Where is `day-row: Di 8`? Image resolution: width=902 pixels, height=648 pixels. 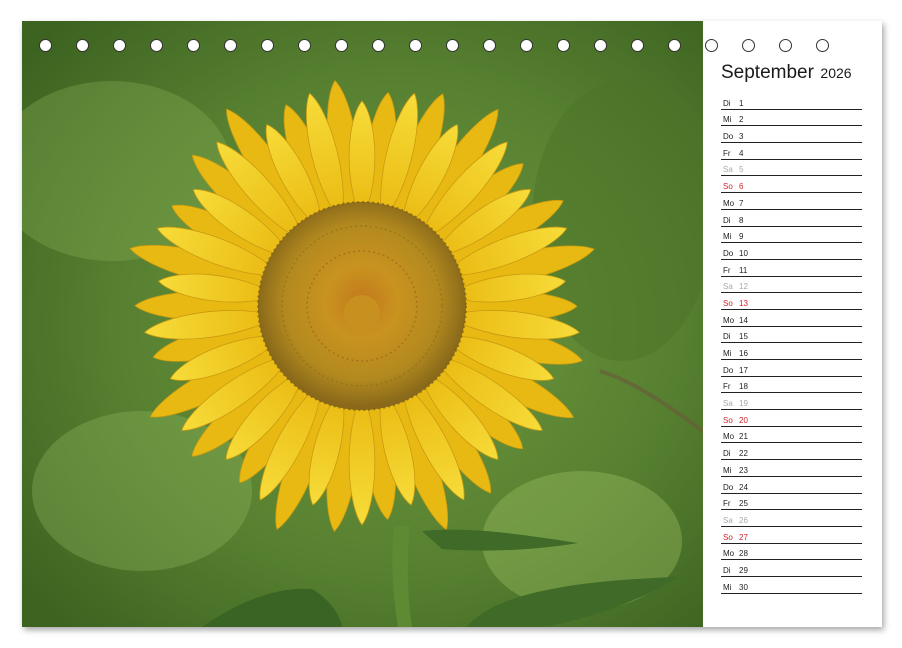
day-row: Di 8 is located at coordinates (791, 218).